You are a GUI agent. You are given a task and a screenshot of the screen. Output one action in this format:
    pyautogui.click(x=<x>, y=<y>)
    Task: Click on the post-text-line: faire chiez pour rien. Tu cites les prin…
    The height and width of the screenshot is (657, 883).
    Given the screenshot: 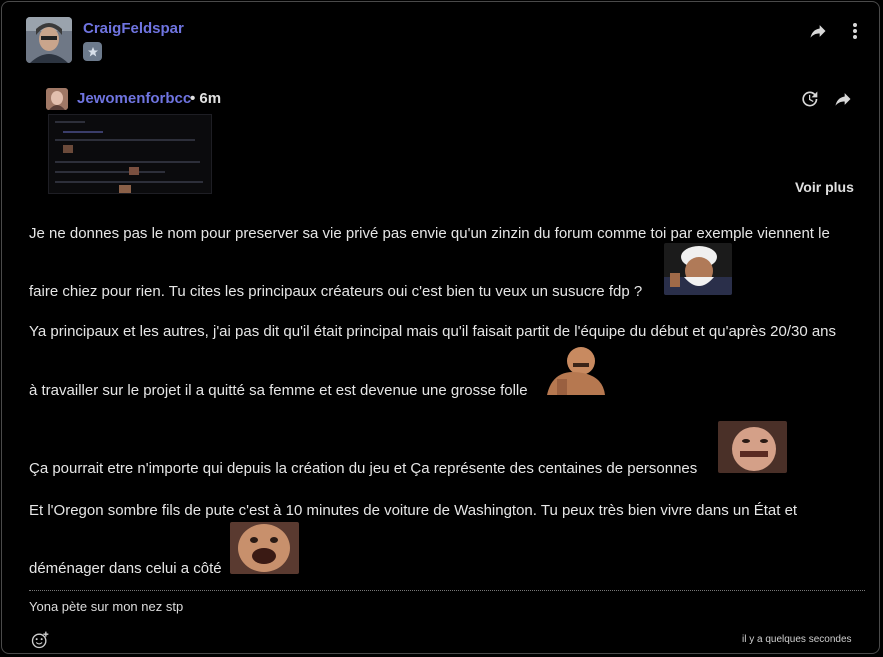 What is the action you would take?
    pyautogui.click(x=336, y=291)
    